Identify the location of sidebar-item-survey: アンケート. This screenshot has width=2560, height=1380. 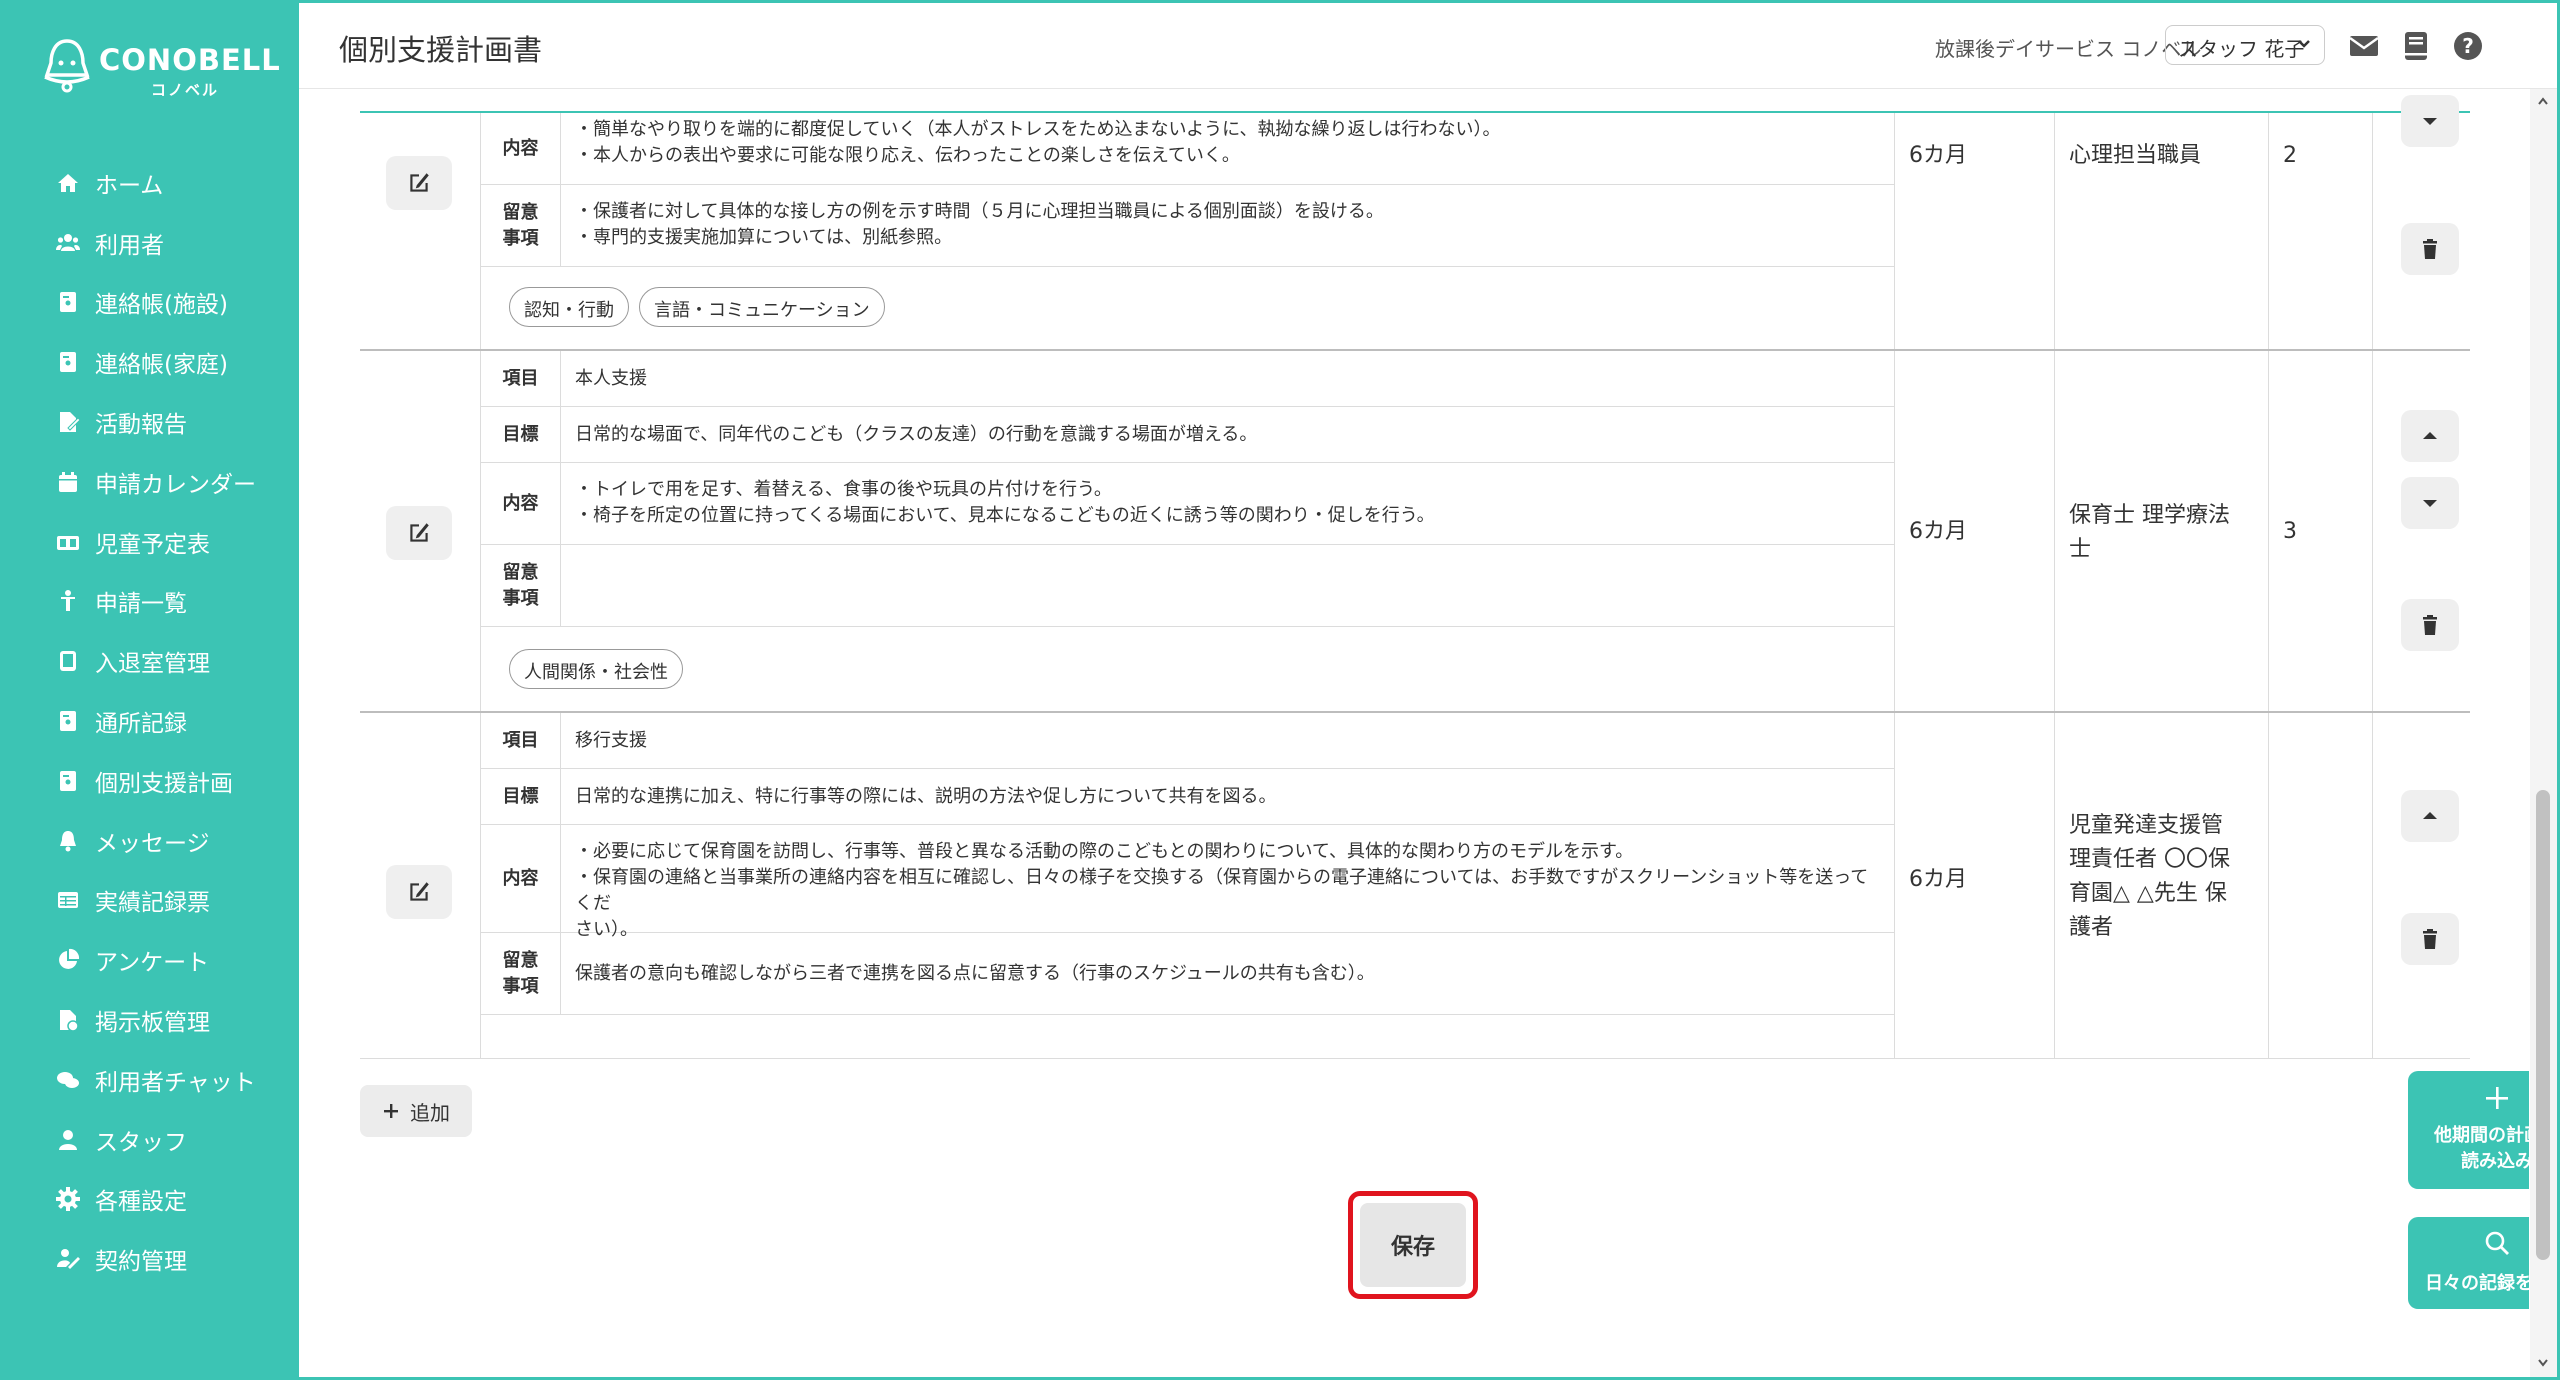
(151, 960).